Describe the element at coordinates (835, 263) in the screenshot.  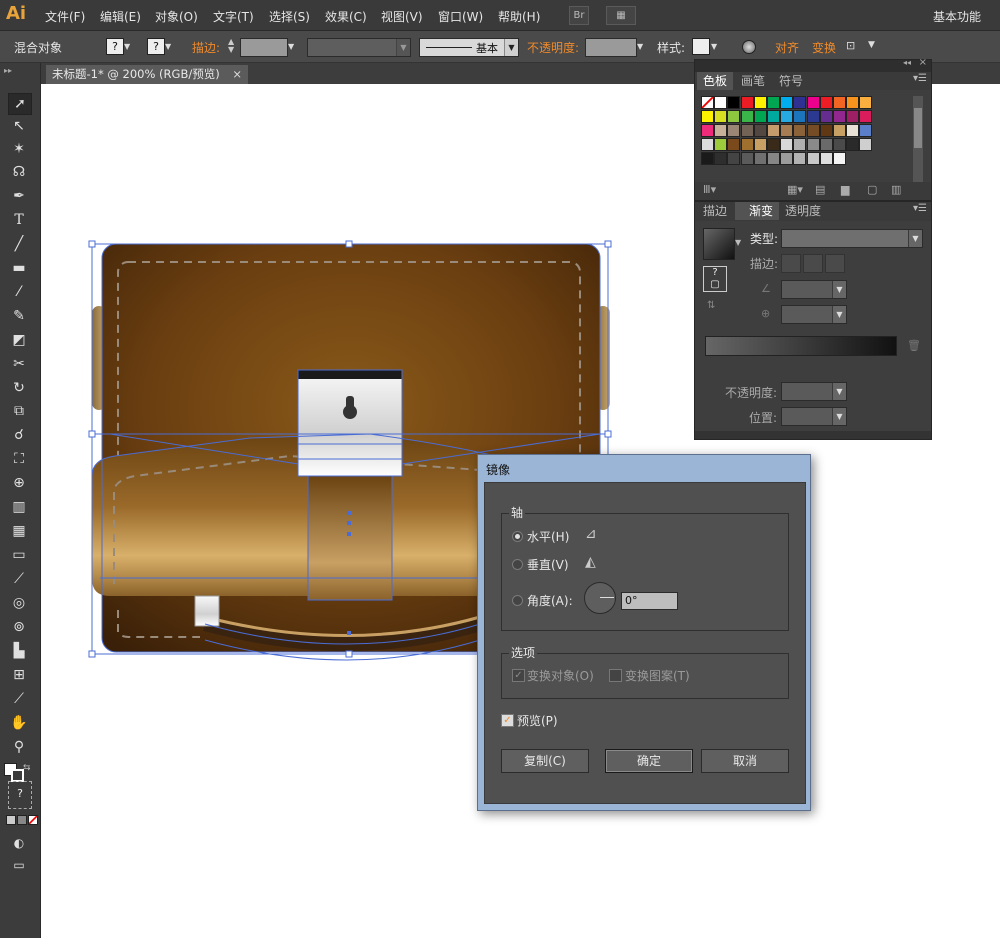
I see `stroke-across-icon` at that location.